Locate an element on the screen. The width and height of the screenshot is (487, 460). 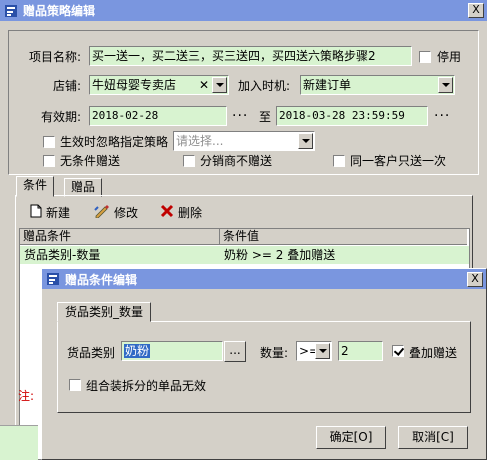
column-header-value: 条件值 is located at coordinates (343, 237).